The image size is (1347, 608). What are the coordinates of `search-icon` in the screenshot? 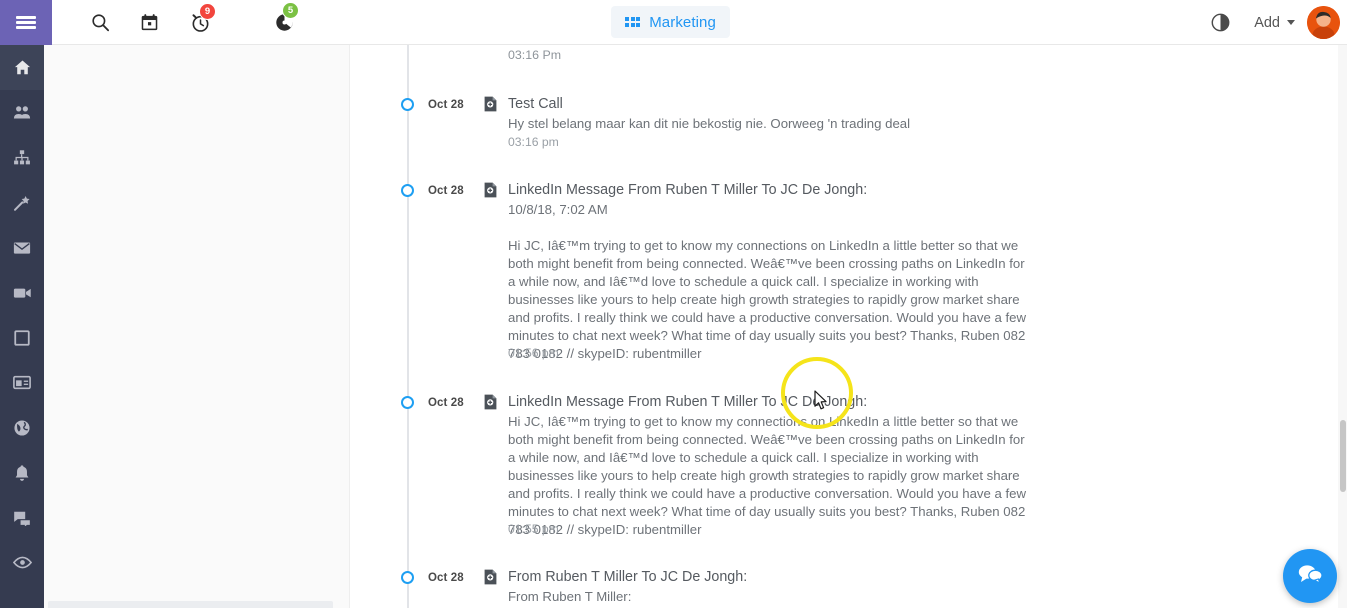 It's located at (100, 22).